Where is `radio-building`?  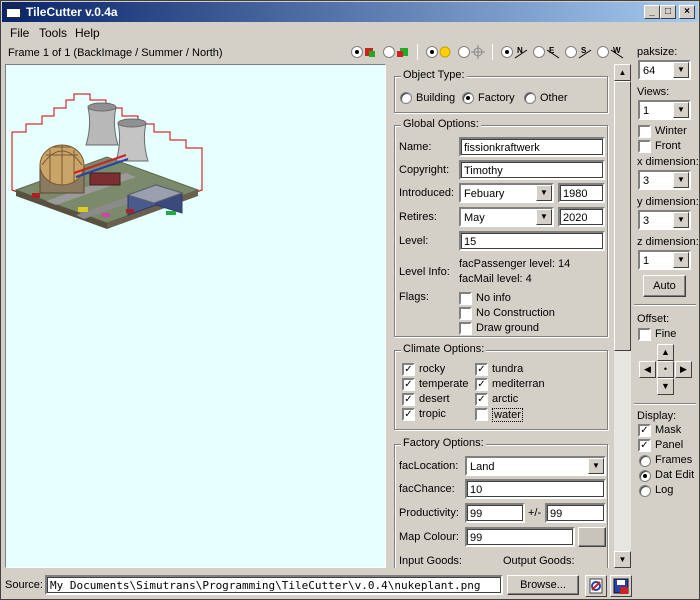
radio-building is located at coordinates (406, 98).